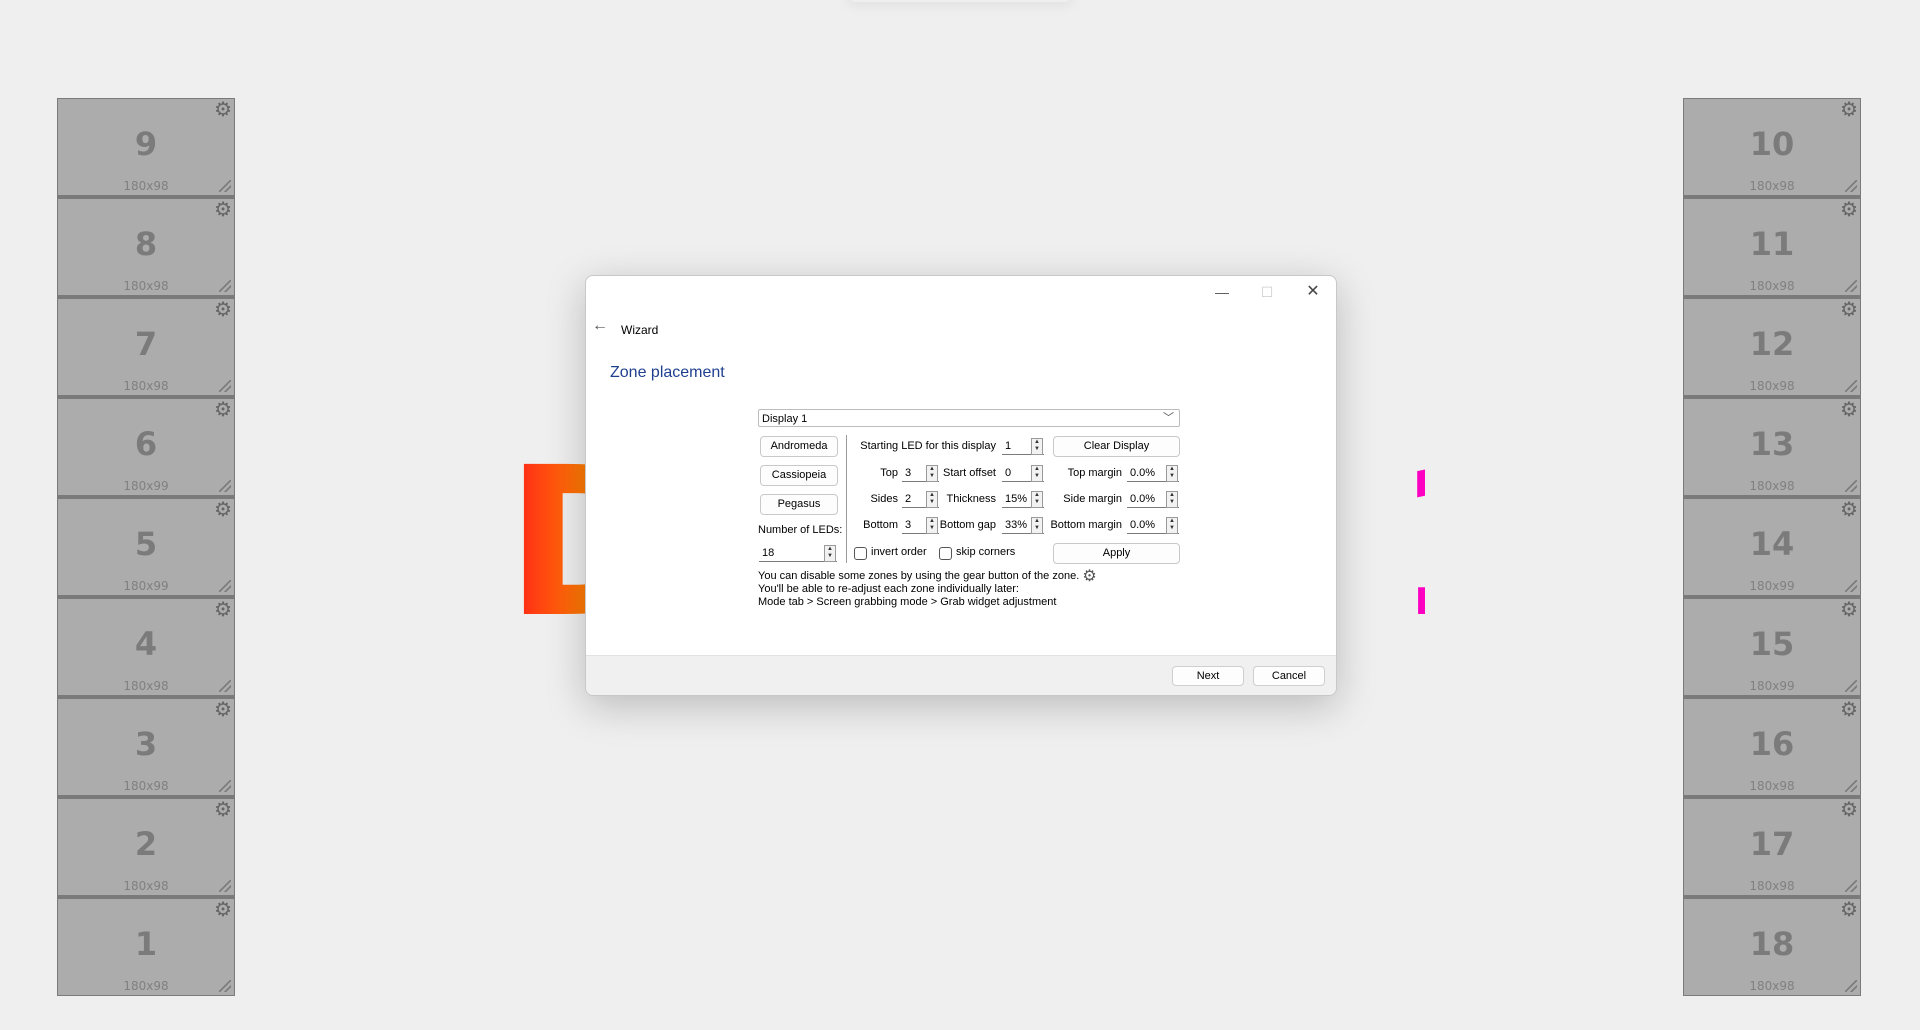 The height and width of the screenshot is (1030, 1920). What do you see at coordinates (1153, 473) in the screenshot?
I see `top-margin-spinbox: 0.0% ▲ ▼` at bounding box center [1153, 473].